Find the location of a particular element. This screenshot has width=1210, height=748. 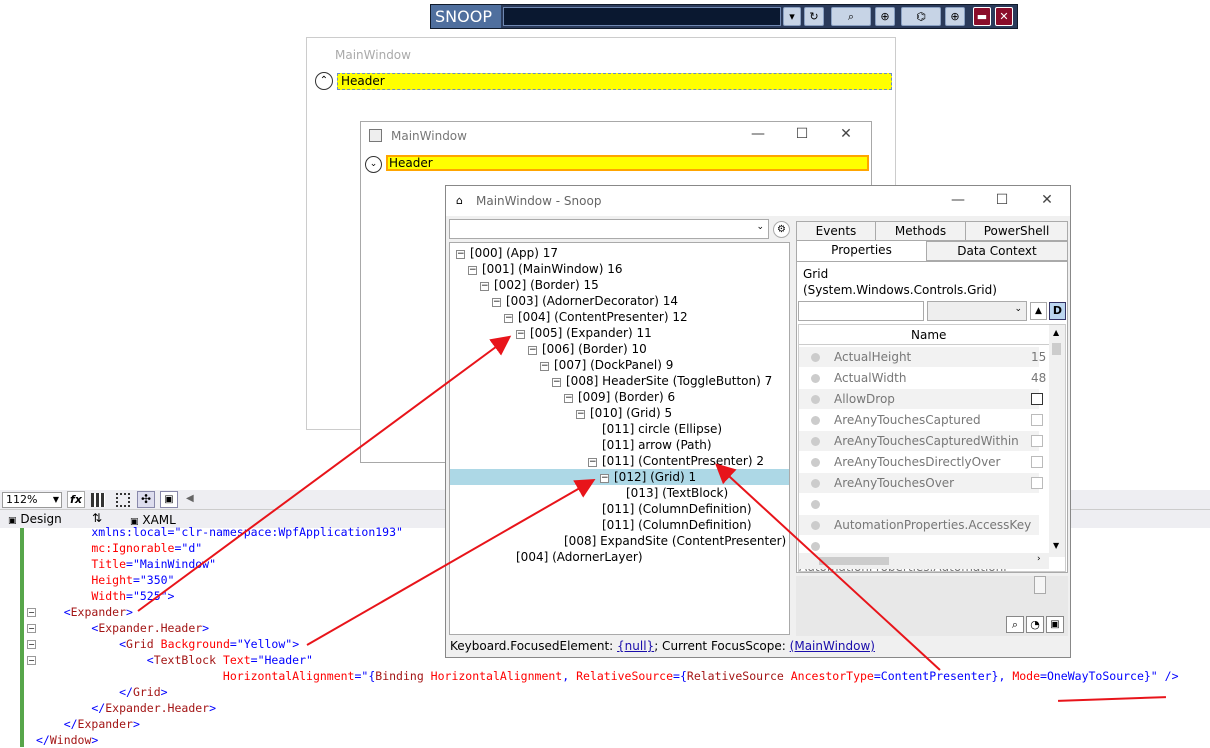

arrow-contentpresenter is located at coordinates (828, 567).